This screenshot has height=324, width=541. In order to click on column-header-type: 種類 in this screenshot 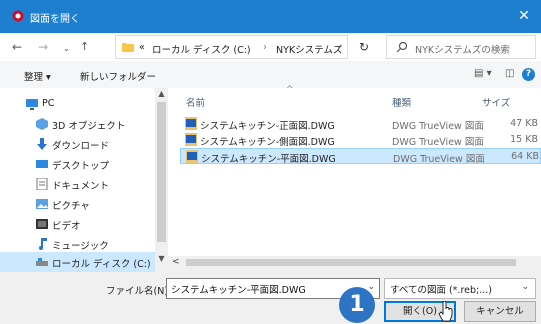, I will do `click(401, 102)`.